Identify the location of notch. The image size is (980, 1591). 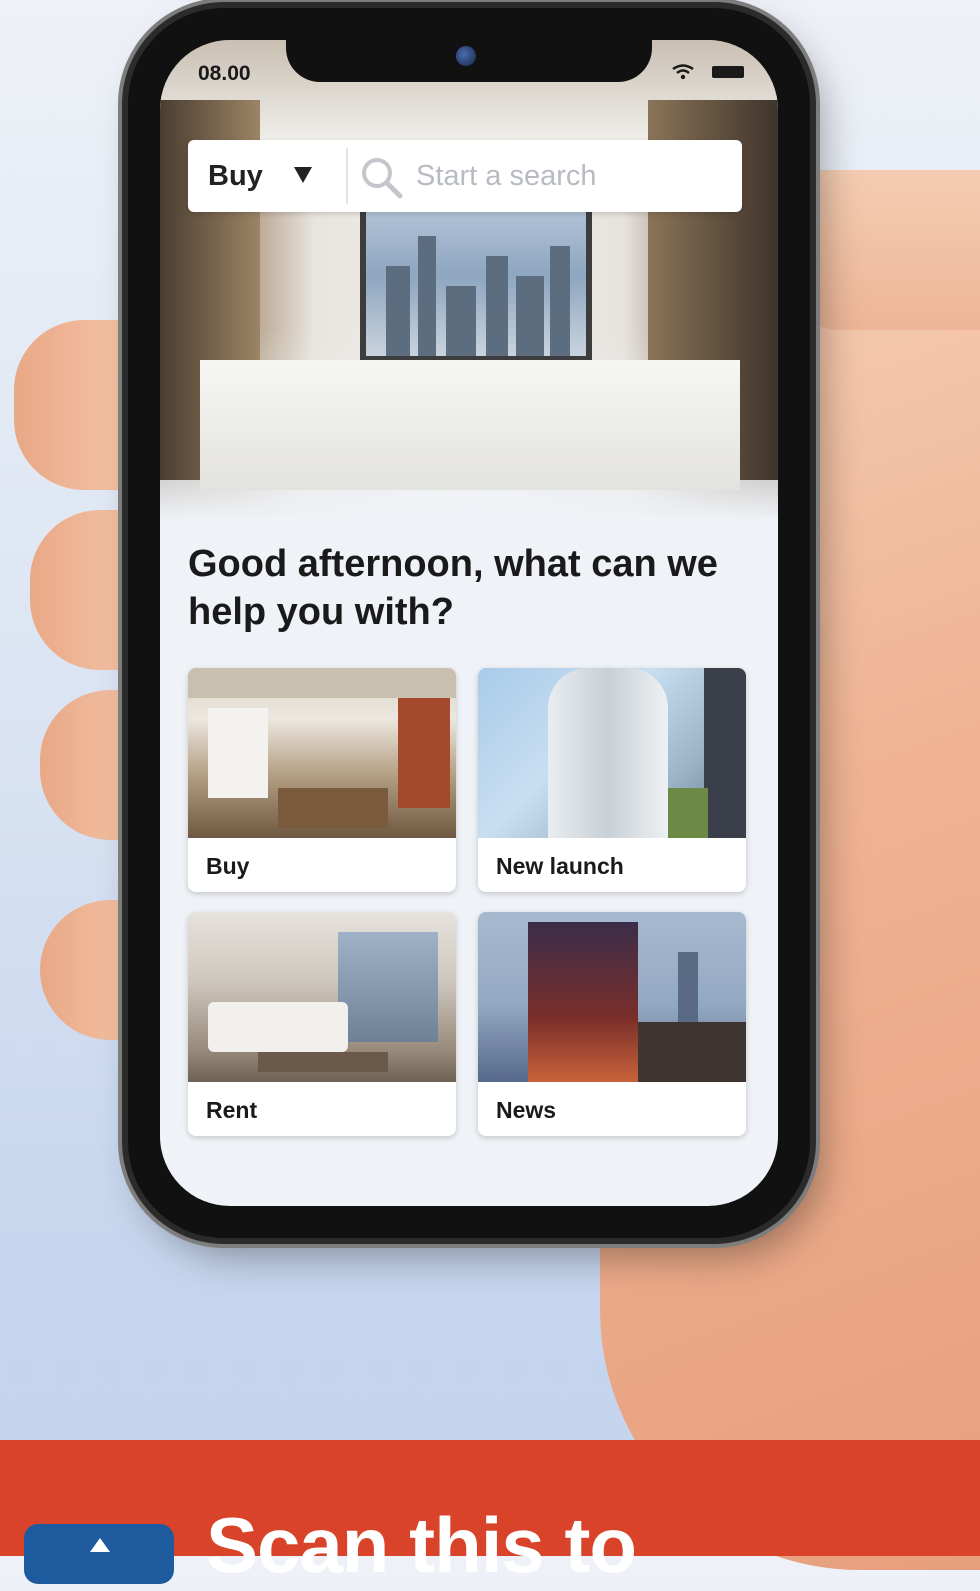
(469, 61).